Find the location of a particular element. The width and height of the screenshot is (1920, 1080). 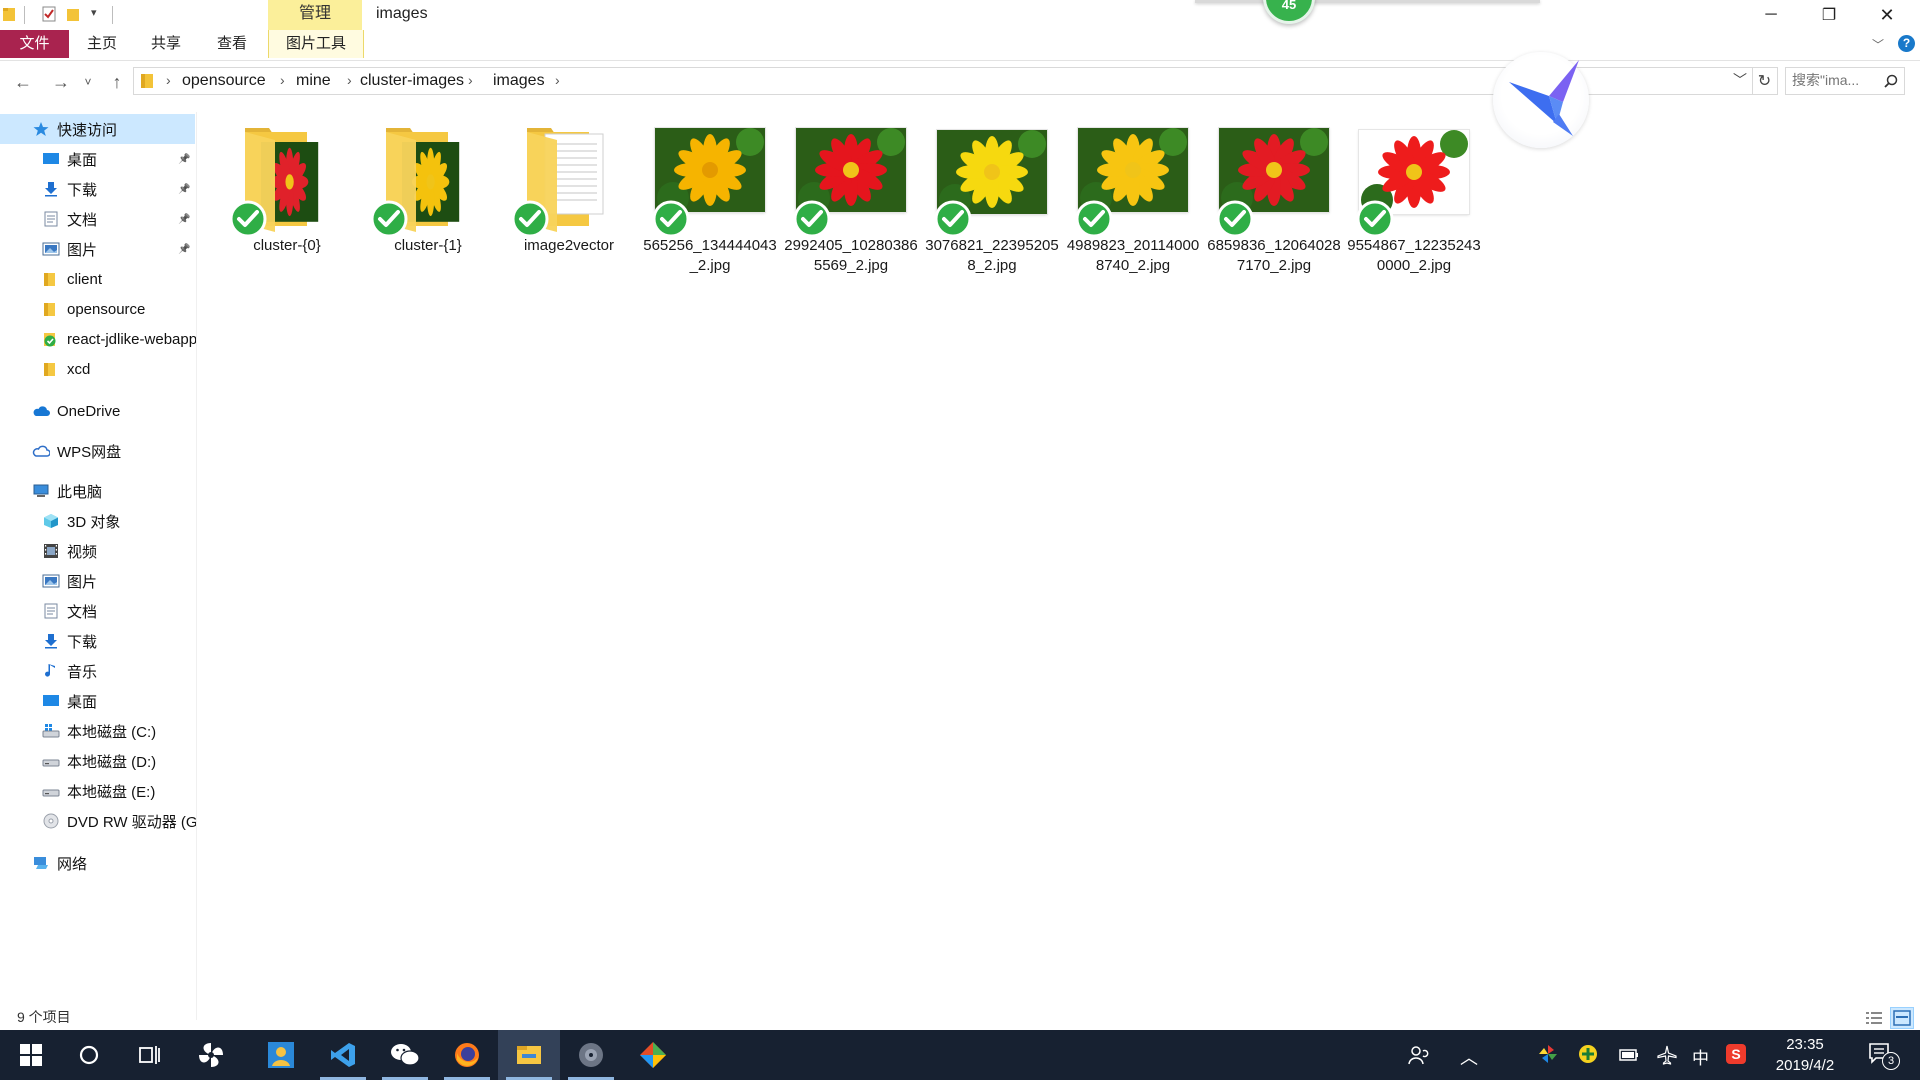

taskbar-app-firefox is located at coordinates (467, 1055).